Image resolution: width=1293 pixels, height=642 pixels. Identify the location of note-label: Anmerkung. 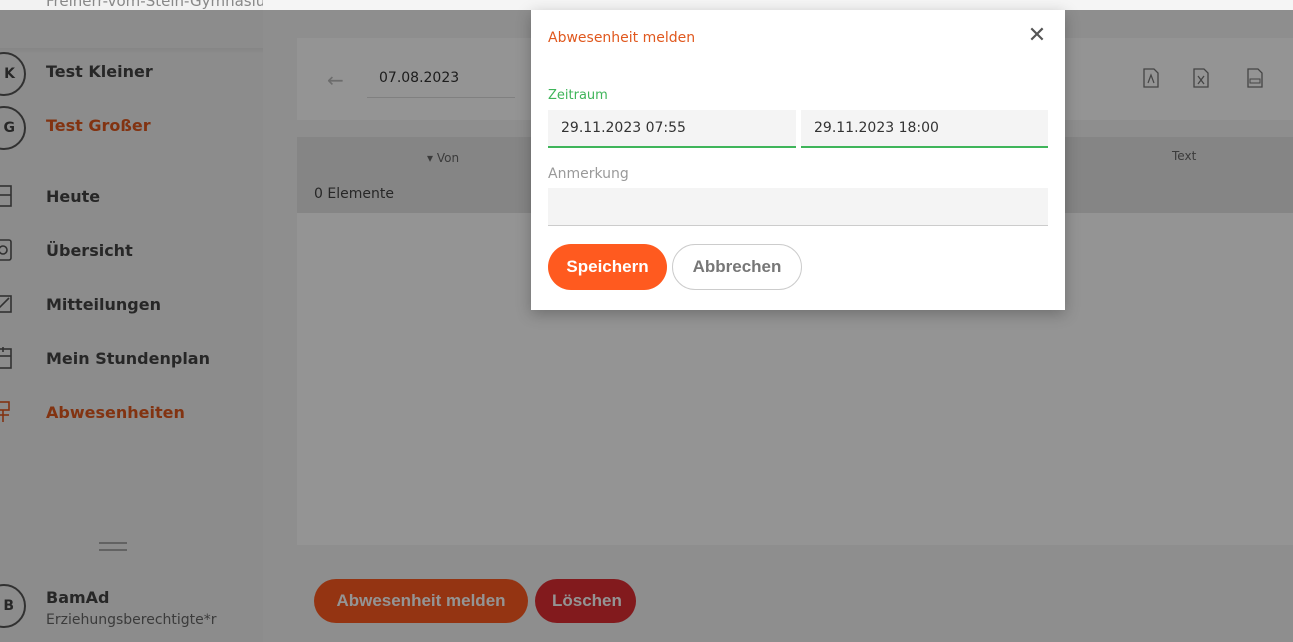
(588, 174).